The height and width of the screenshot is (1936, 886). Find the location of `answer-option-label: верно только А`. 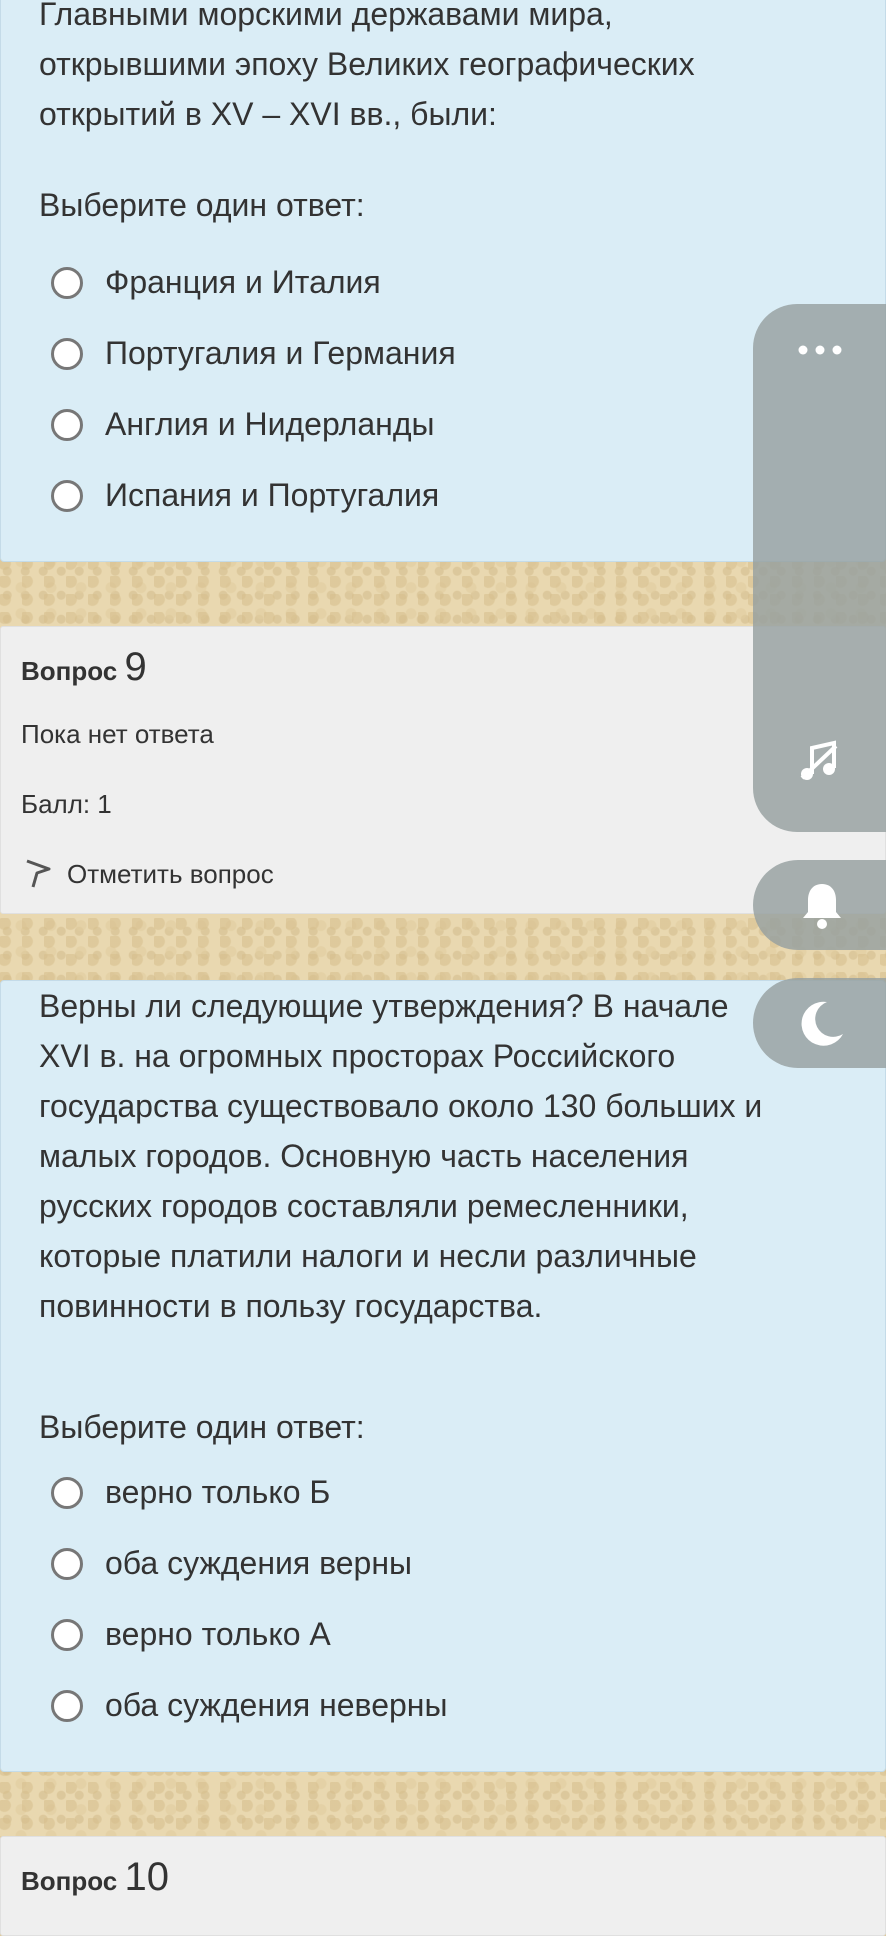

answer-option-label: верно только А is located at coordinates (218, 1634).